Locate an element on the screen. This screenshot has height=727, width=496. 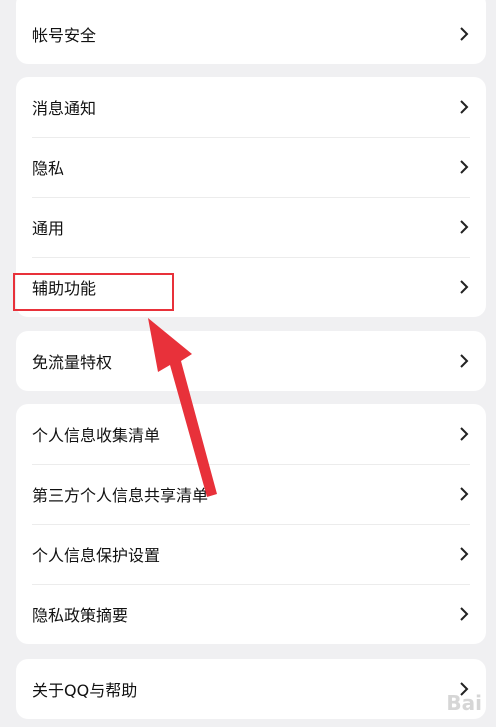
pointer-arrow-icon is located at coordinates (182, 407).